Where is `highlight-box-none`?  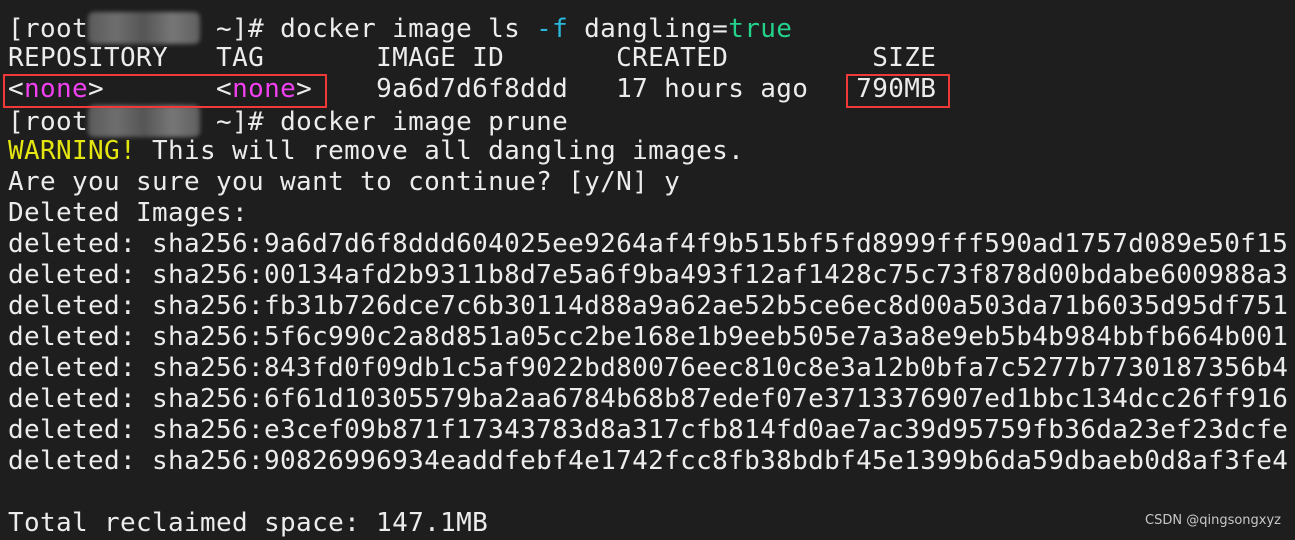 highlight-box-none is located at coordinates (165, 91).